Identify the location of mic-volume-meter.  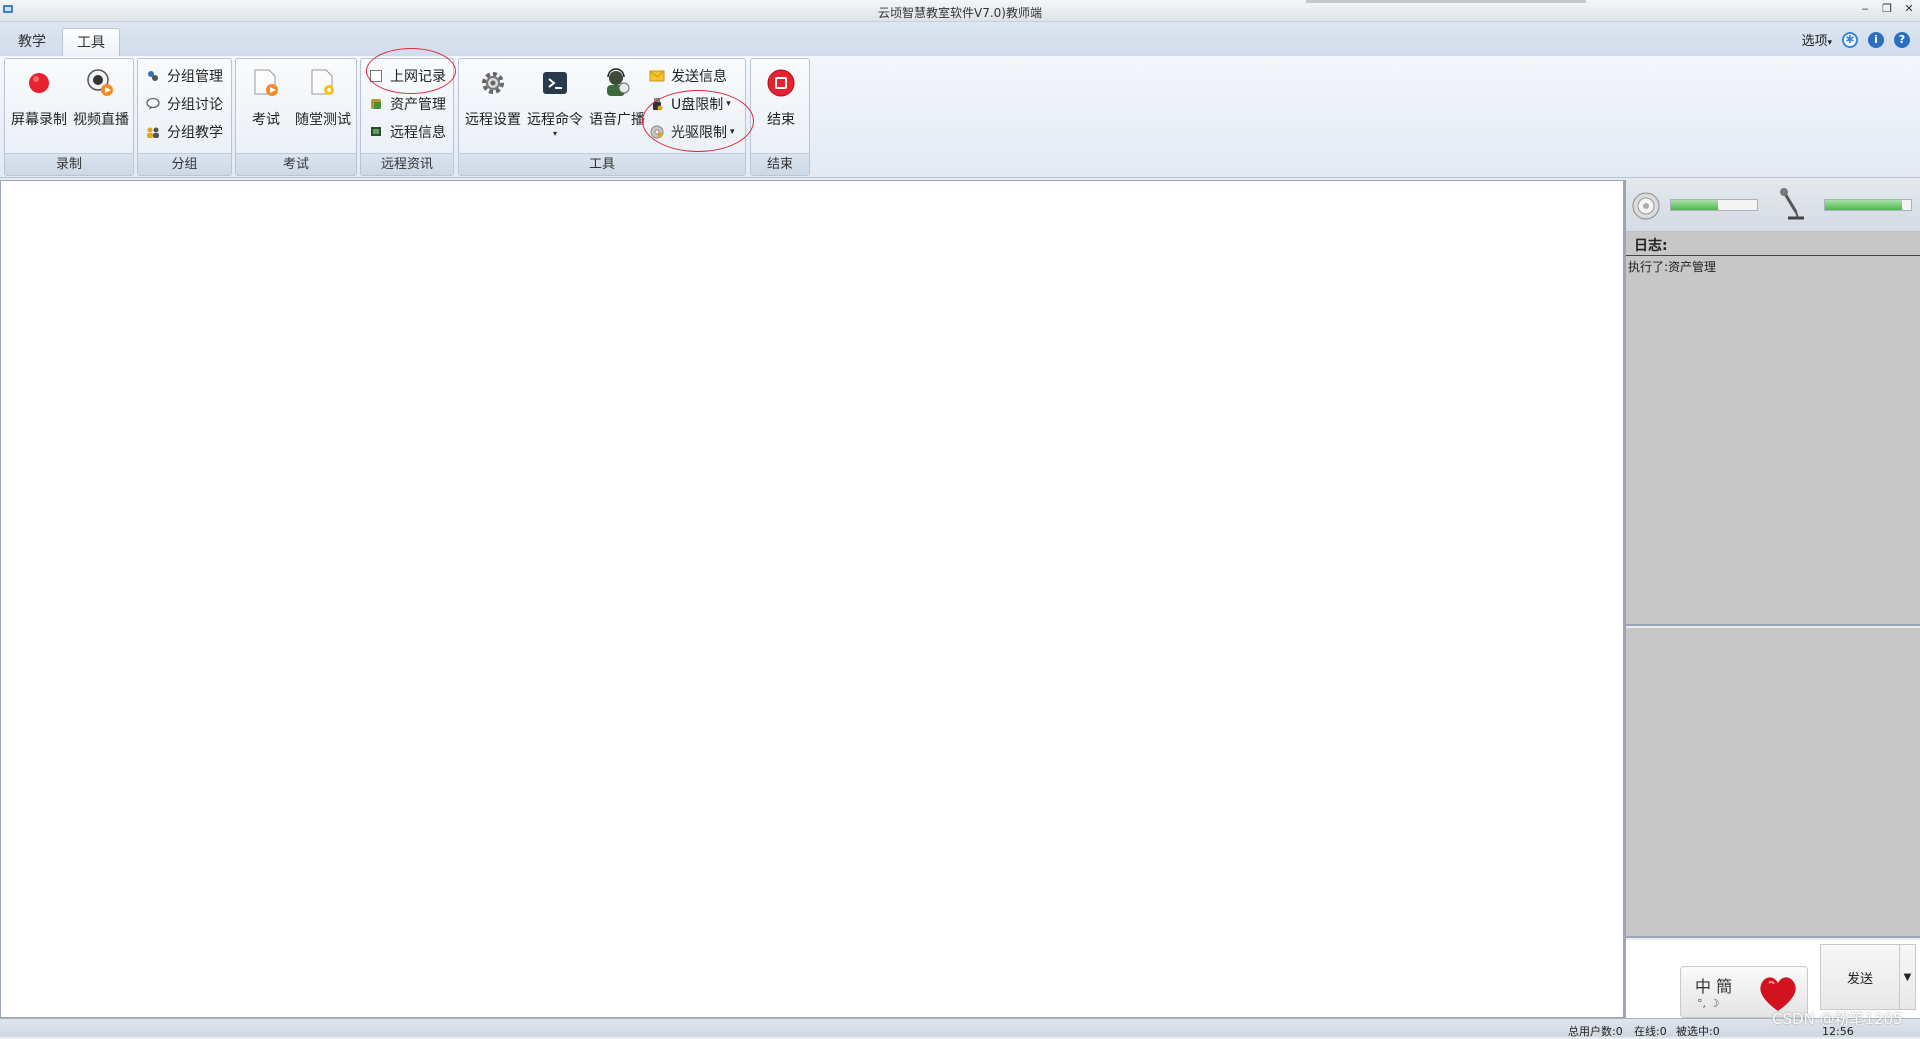
(1868, 205).